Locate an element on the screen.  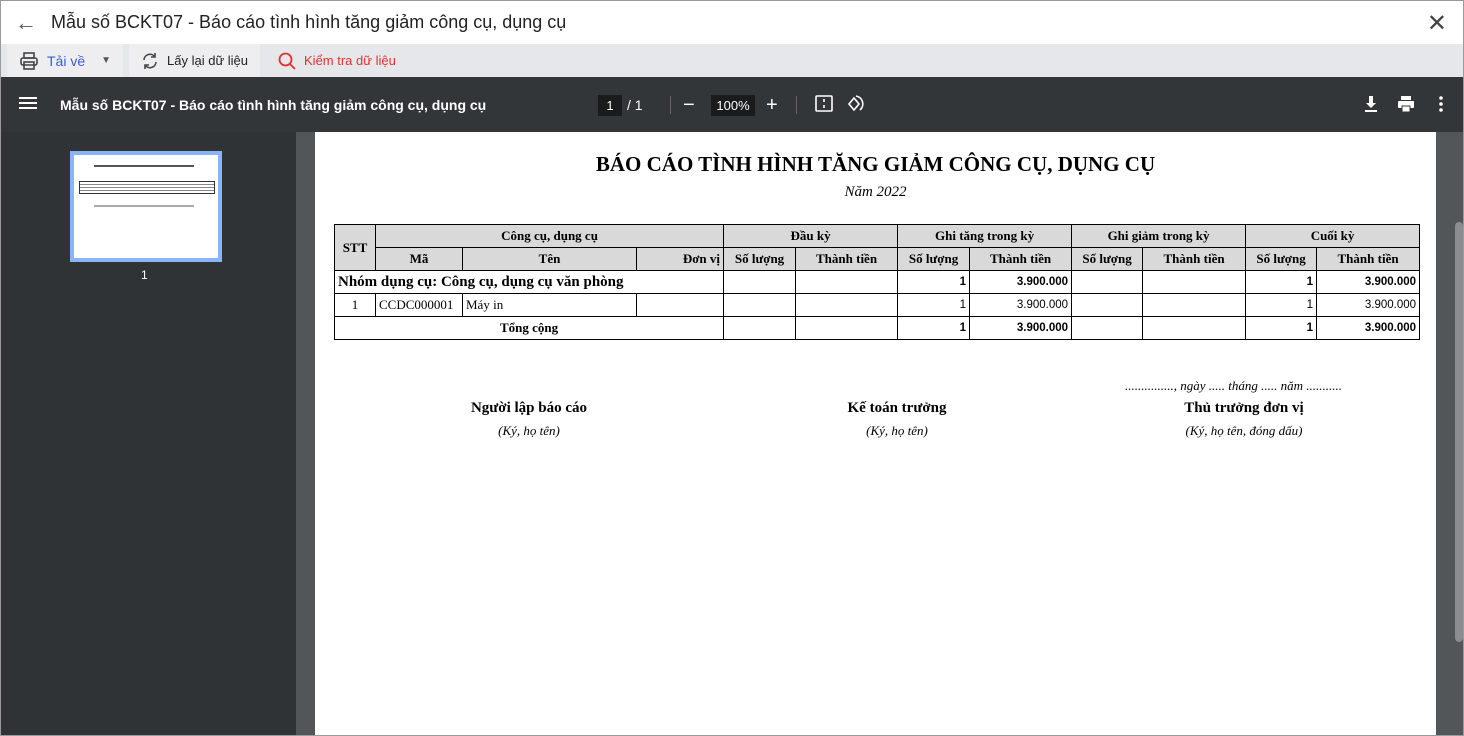
menu-icon is located at coordinates (28, 103).